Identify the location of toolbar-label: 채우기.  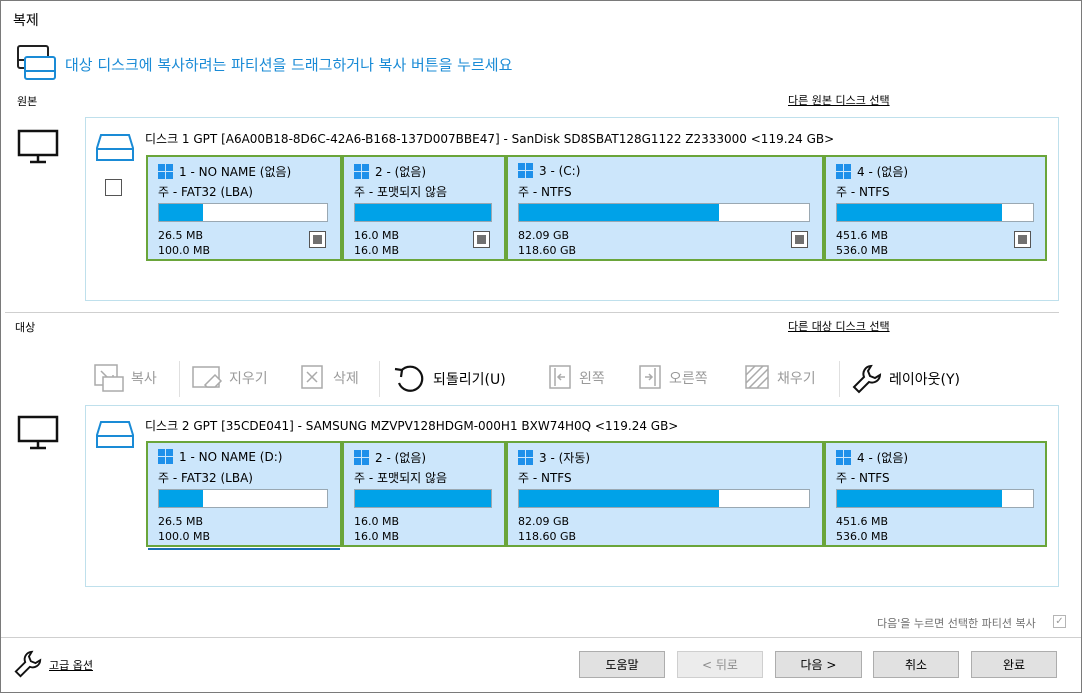
(796, 379).